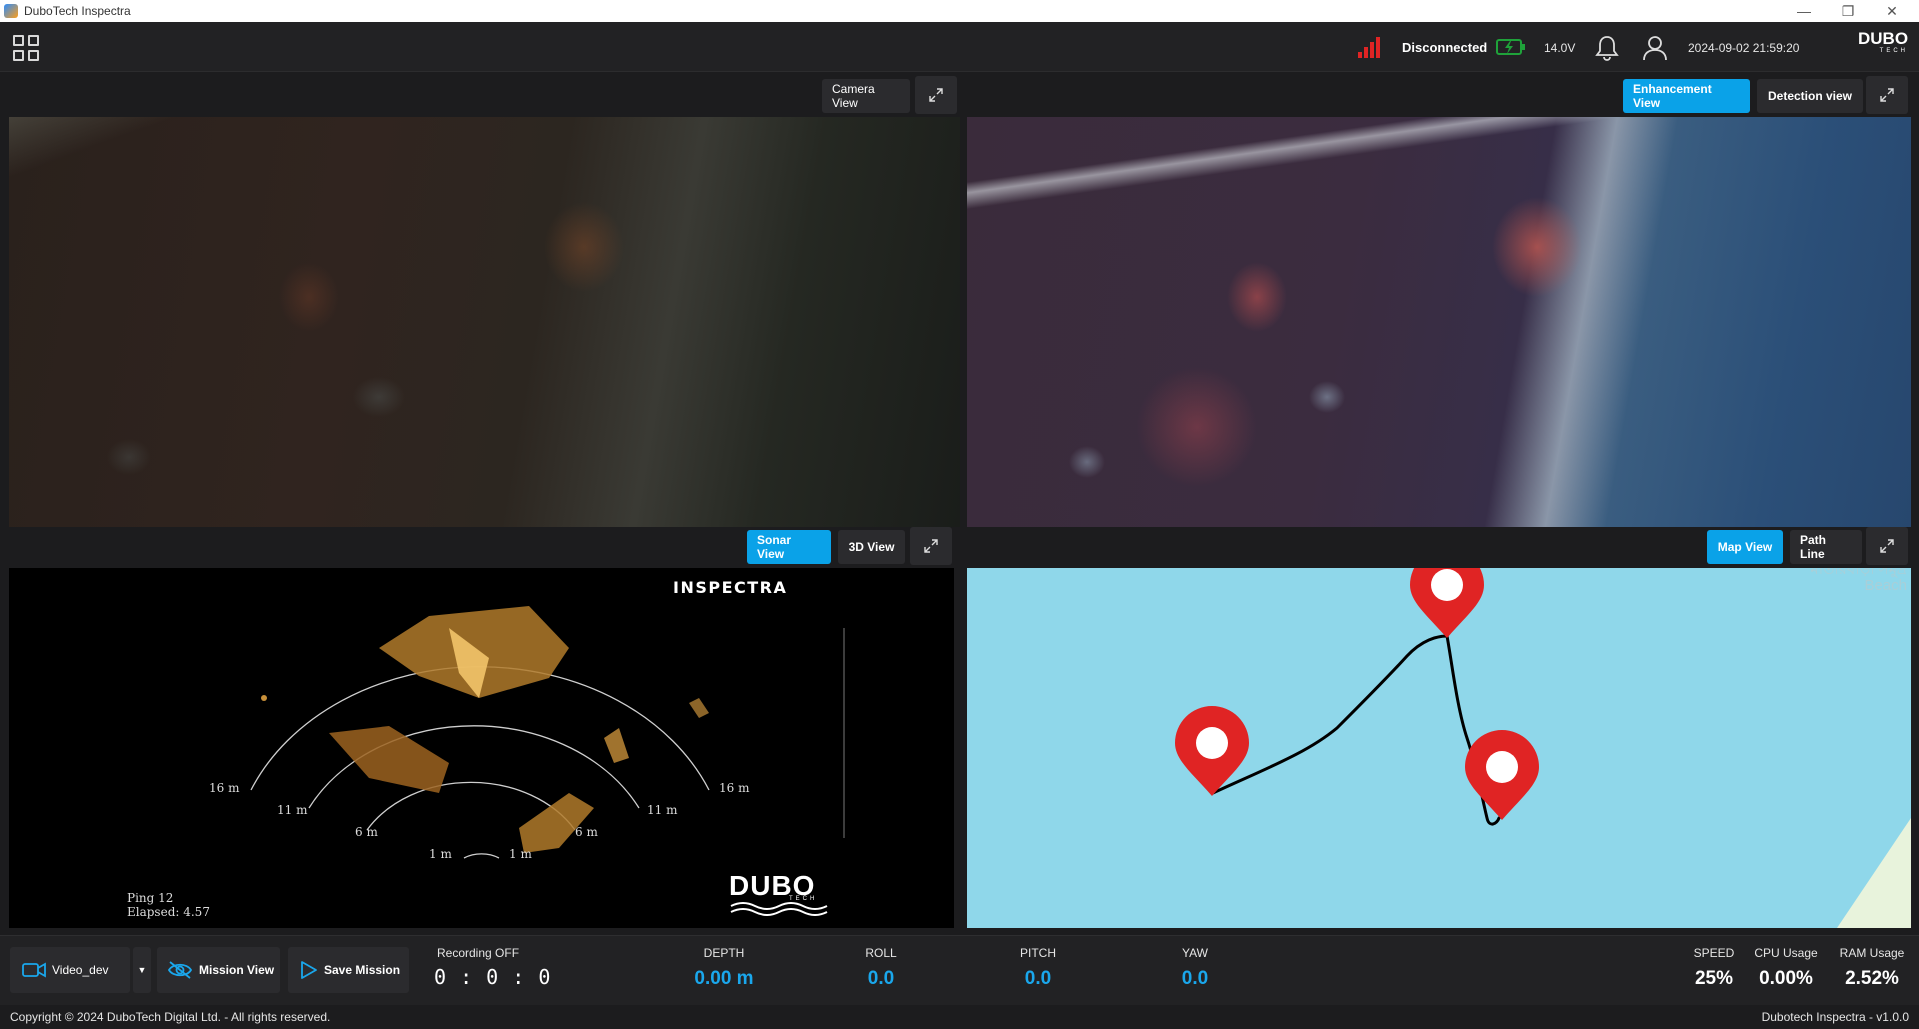 The image size is (1919, 1029). I want to click on video-camera-icon, so click(34, 970).